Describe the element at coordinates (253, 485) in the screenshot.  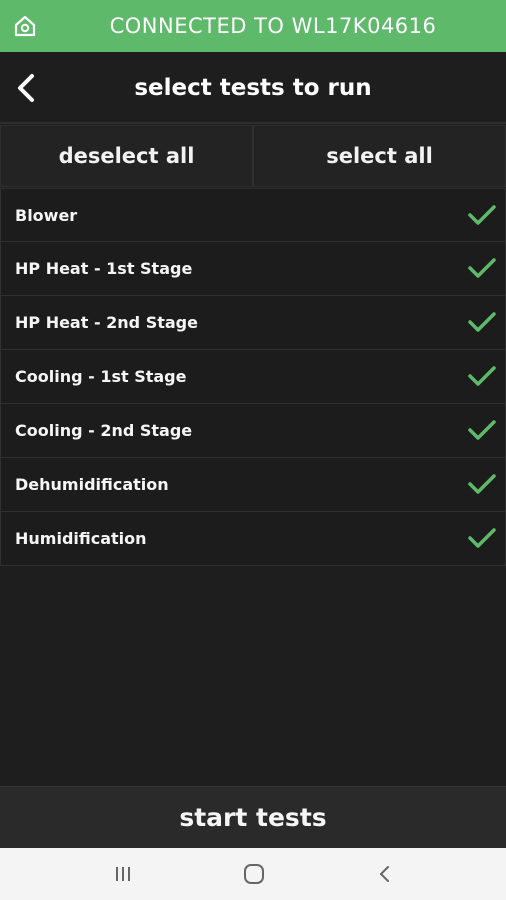
I see `test-item-dehumidification: Dehumidification` at that location.